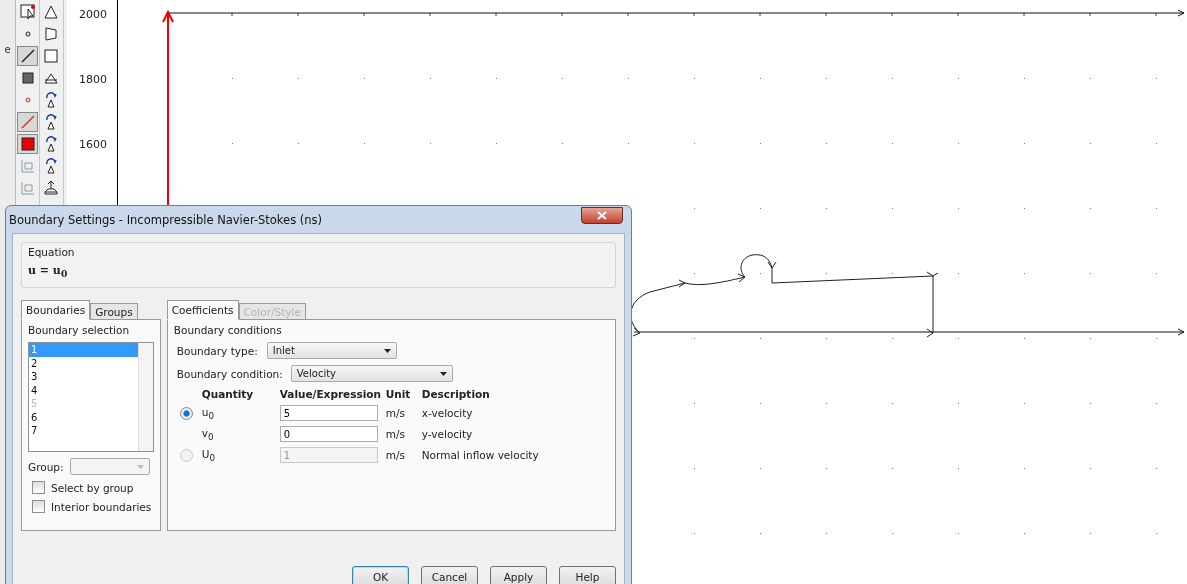 The height and width of the screenshot is (584, 1187). What do you see at coordinates (46, 466) in the screenshot?
I see `field-label: Group:` at bounding box center [46, 466].